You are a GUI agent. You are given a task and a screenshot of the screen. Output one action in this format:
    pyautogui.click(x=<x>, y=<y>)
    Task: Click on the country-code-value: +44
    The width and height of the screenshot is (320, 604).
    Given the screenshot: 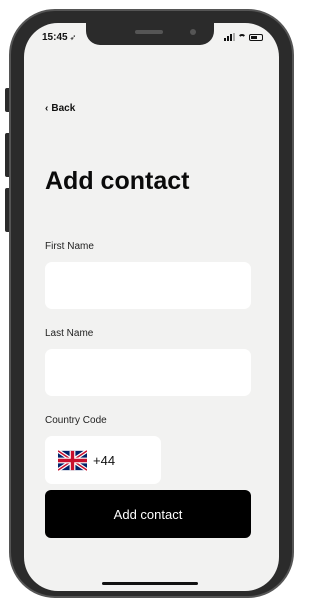 What is the action you would take?
    pyautogui.click(x=104, y=460)
    